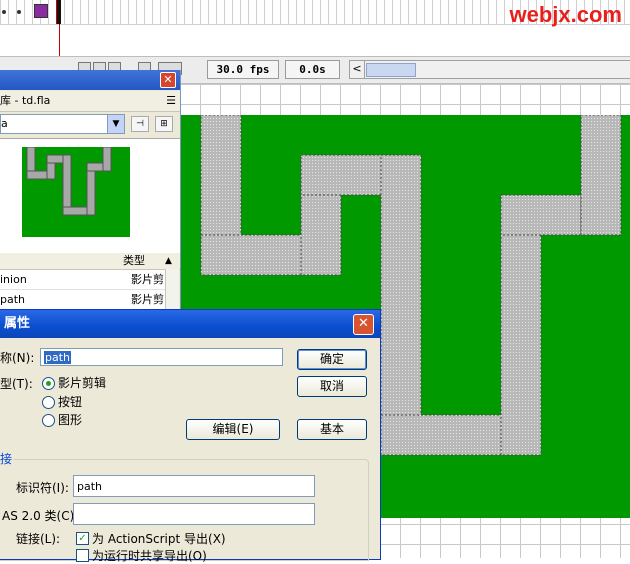  What do you see at coordinates (164, 124) in the screenshot?
I see `new-library-panel-icon: ⊞` at bounding box center [164, 124].